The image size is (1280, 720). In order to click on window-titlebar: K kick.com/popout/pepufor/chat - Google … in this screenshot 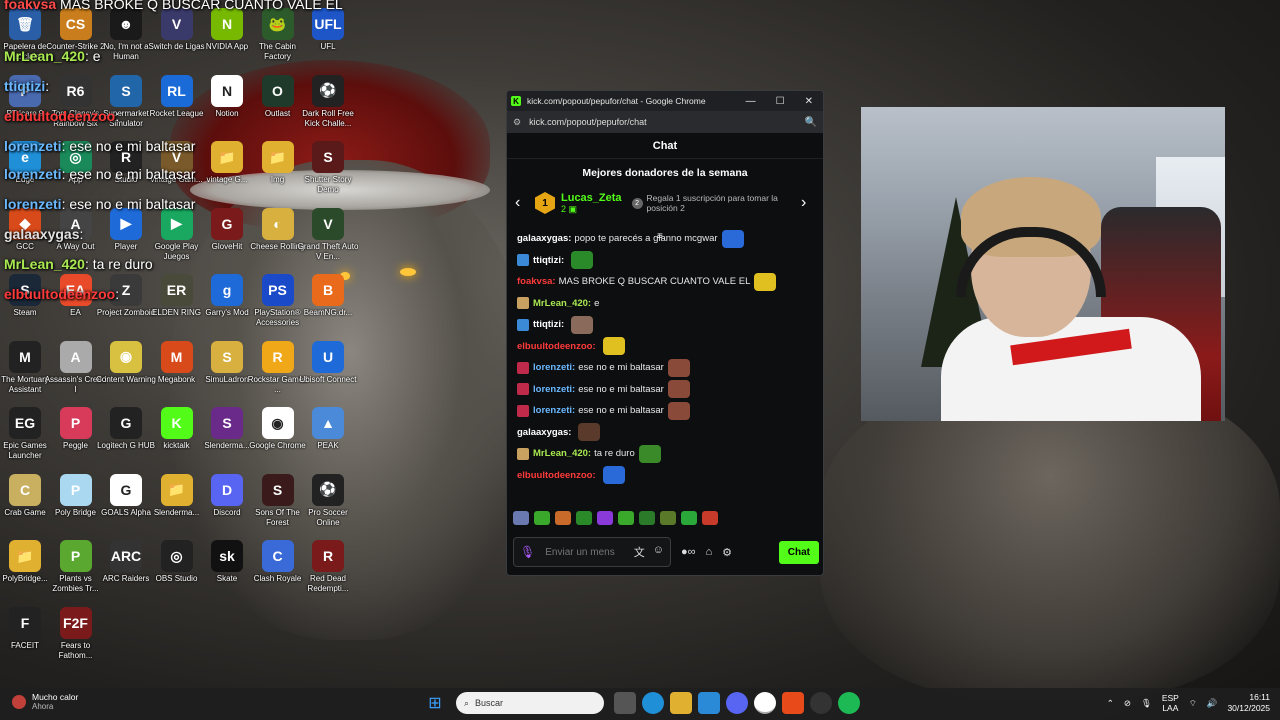, I will do `click(665, 101)`.